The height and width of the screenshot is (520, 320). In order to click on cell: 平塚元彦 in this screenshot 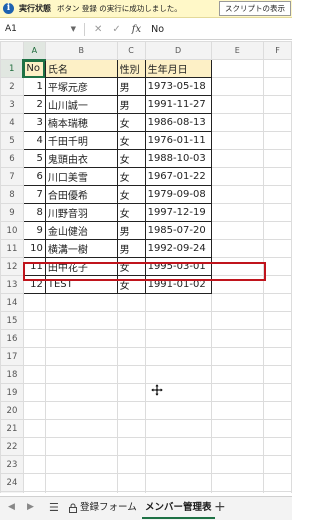, I will do `click(81, 86)`.